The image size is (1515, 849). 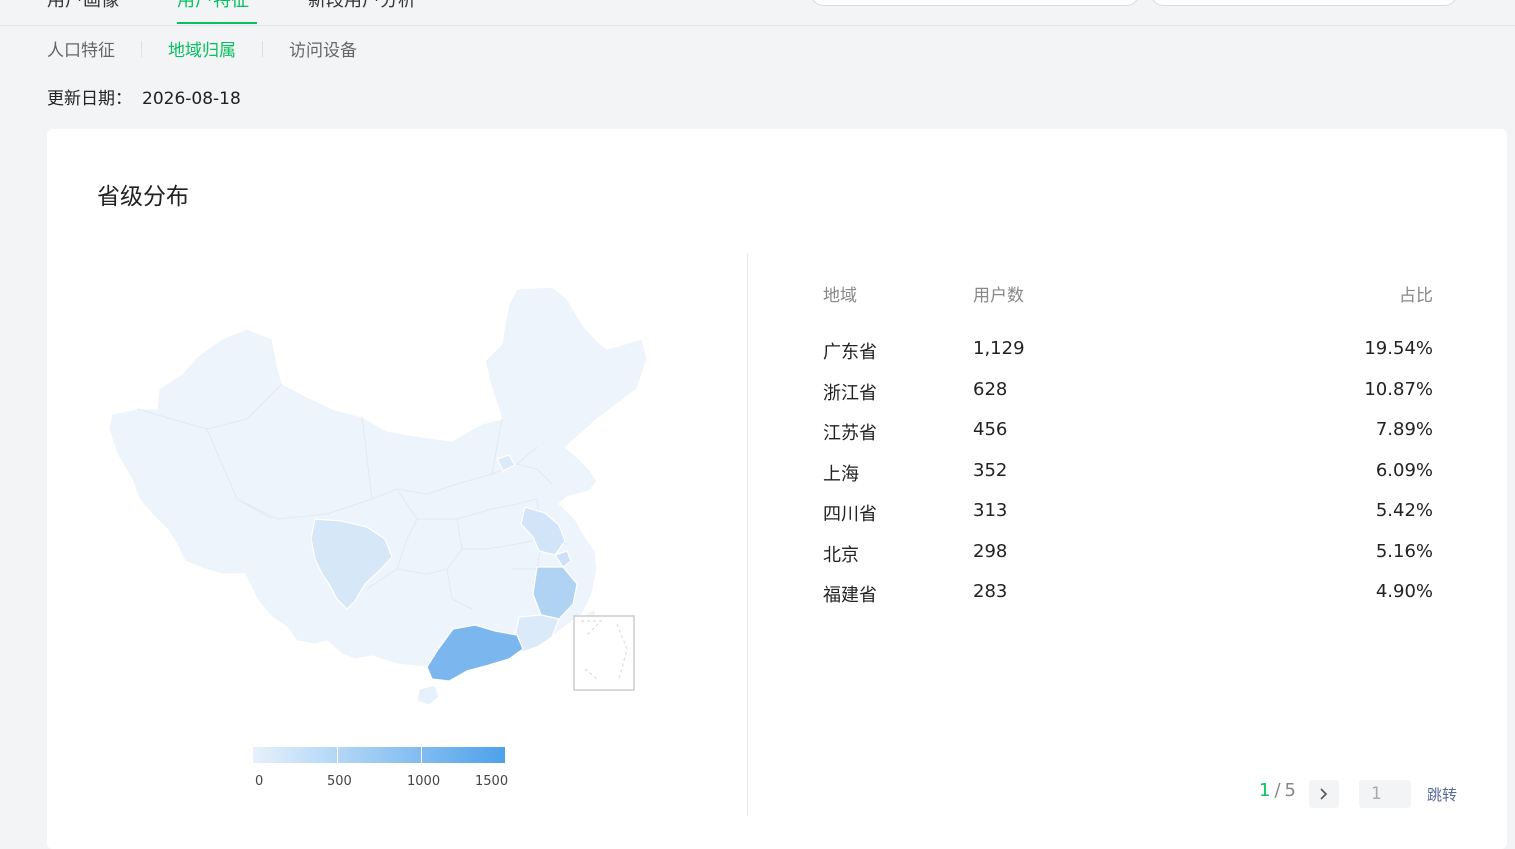 I want to click on cell-users: 628, so click(x=990, y=389).